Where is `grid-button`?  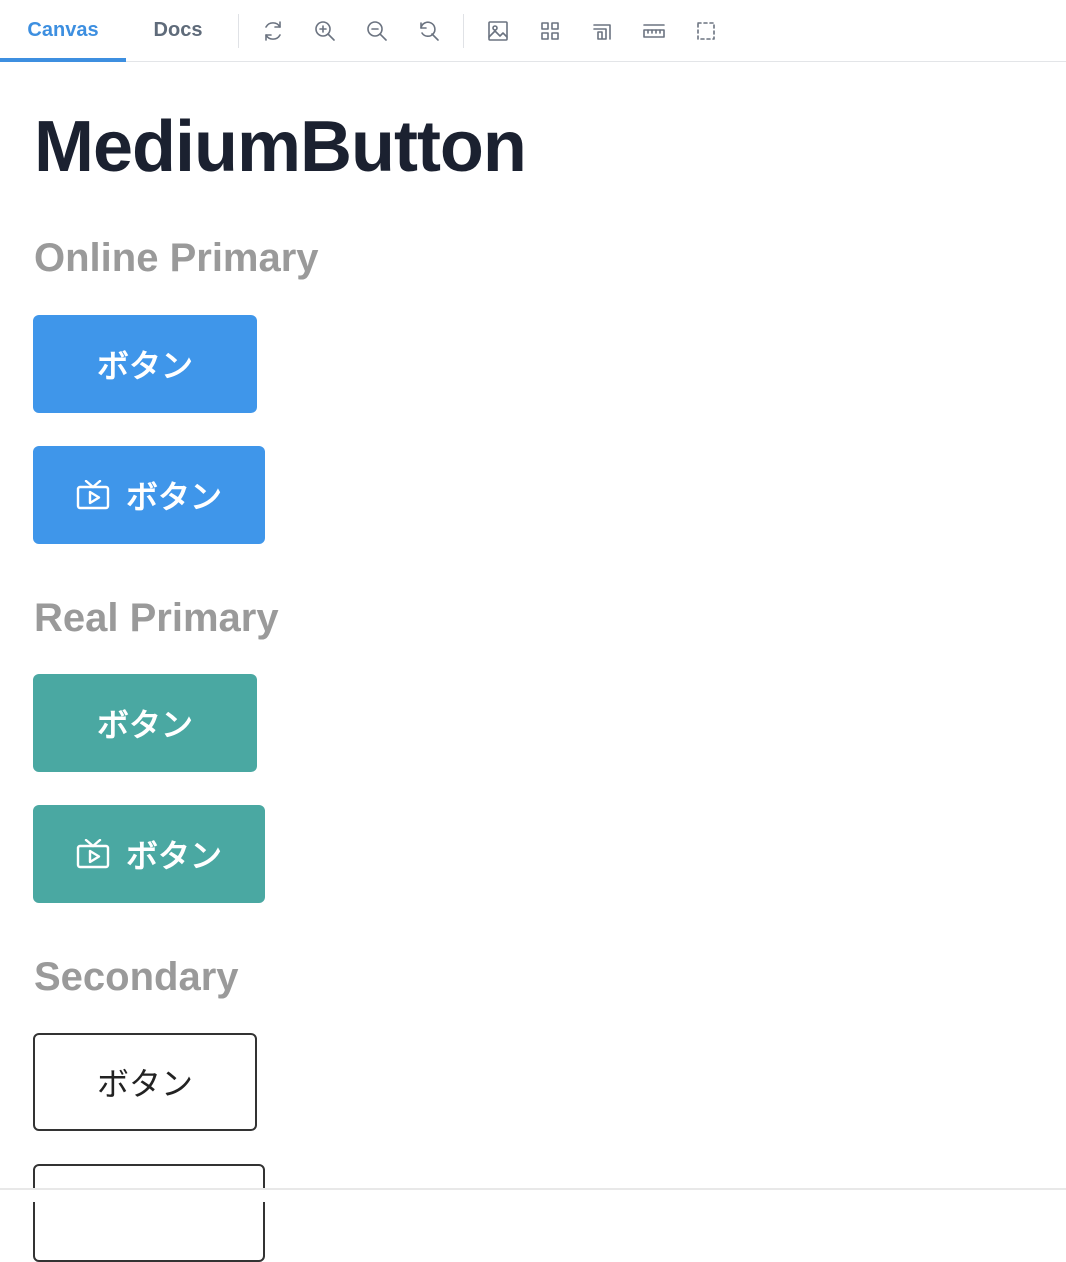
grid-button is located at coordinates (550, 31).